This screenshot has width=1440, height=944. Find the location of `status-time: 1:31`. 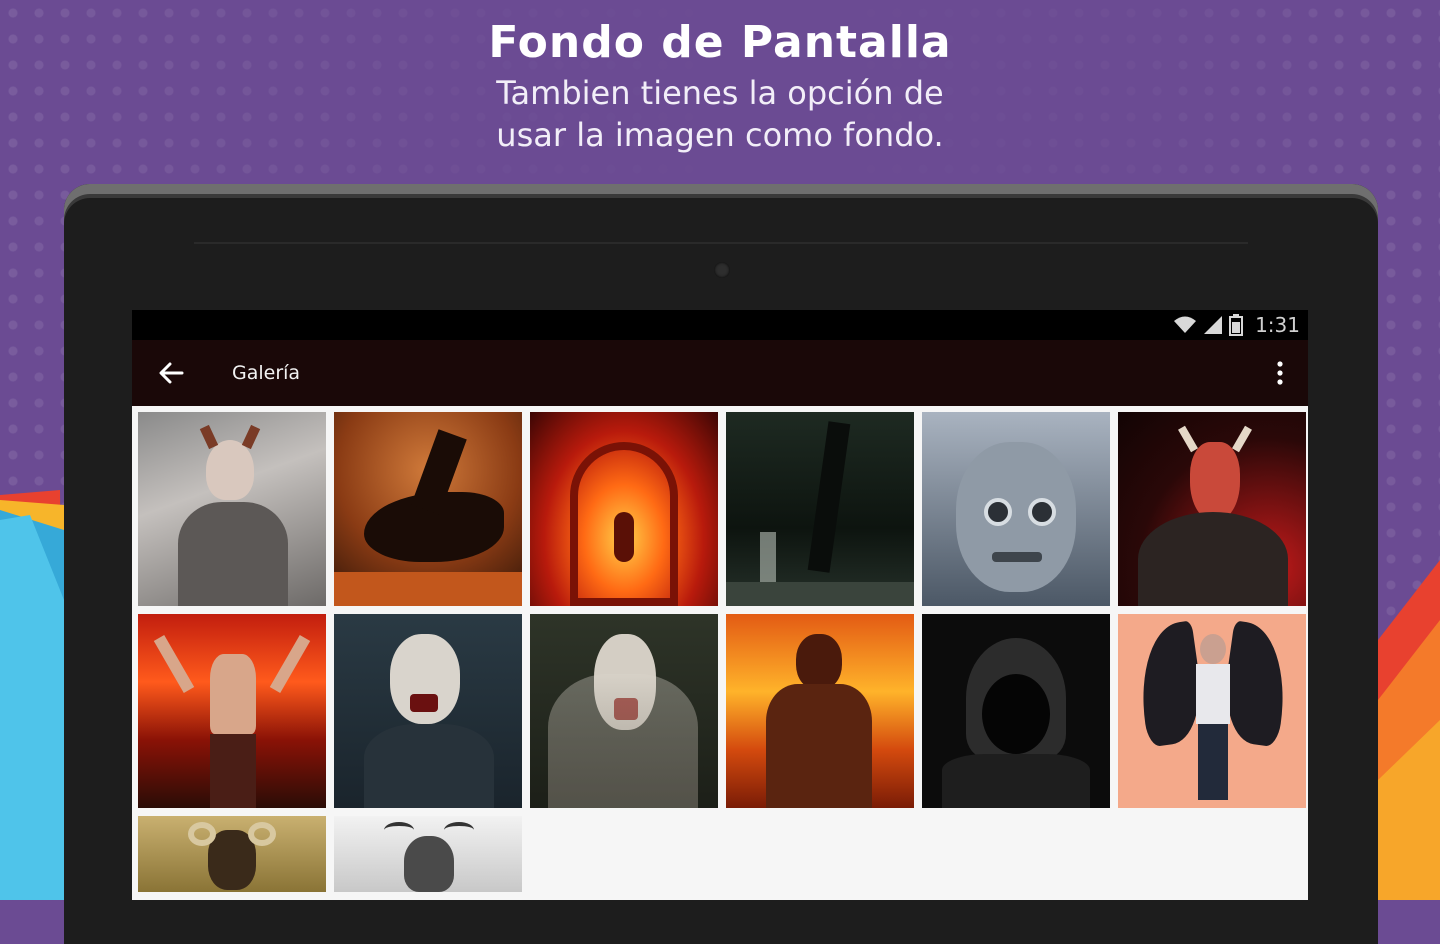

status-time: 1:31 is located at coordinates (1277, 325).